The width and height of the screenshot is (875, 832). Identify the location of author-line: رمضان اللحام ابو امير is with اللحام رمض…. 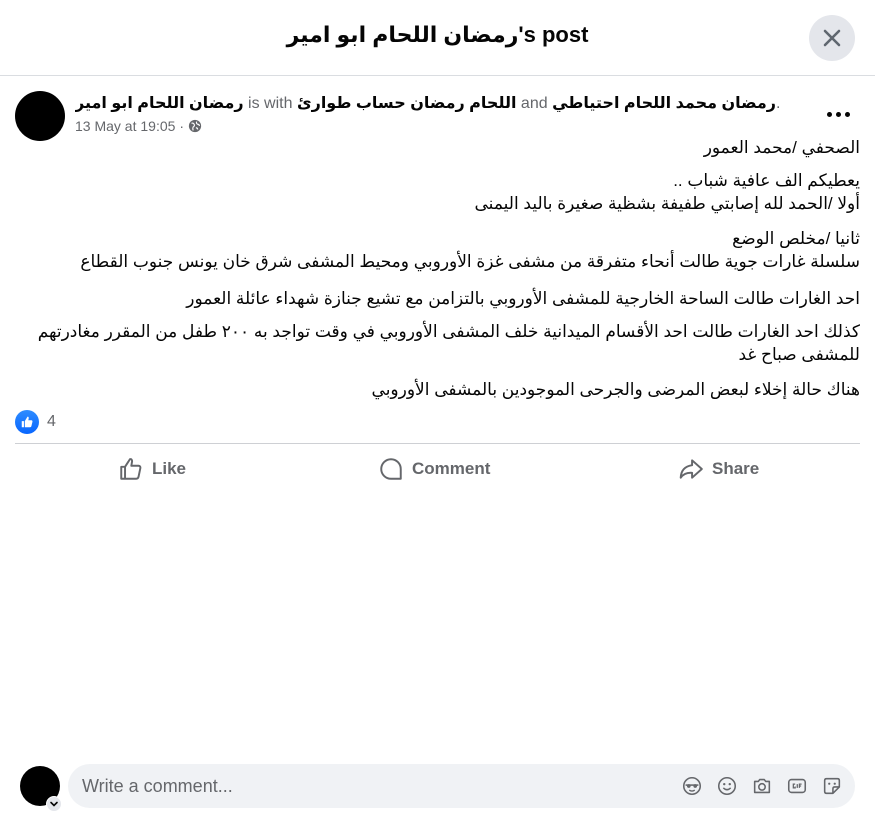
(435, 103).